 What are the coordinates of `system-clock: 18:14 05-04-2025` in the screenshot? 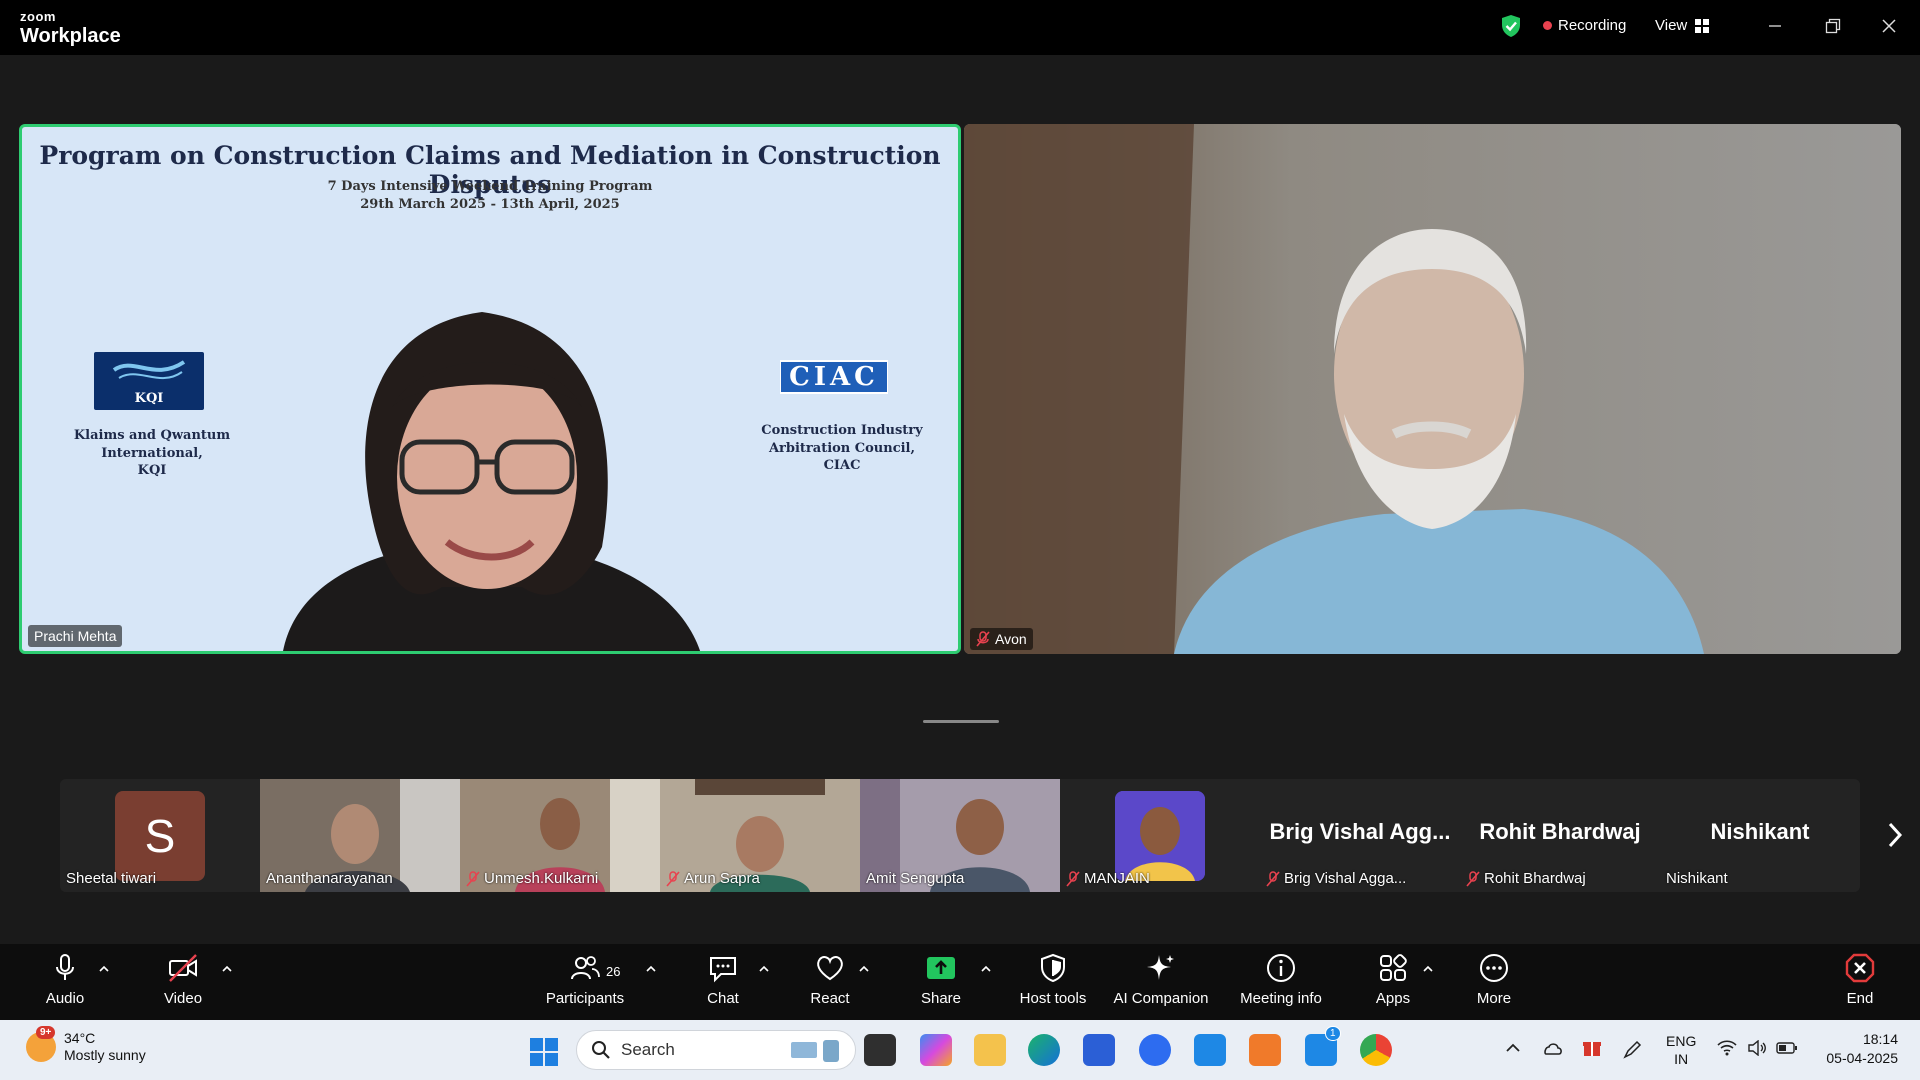 It's located at (1858, 1049).